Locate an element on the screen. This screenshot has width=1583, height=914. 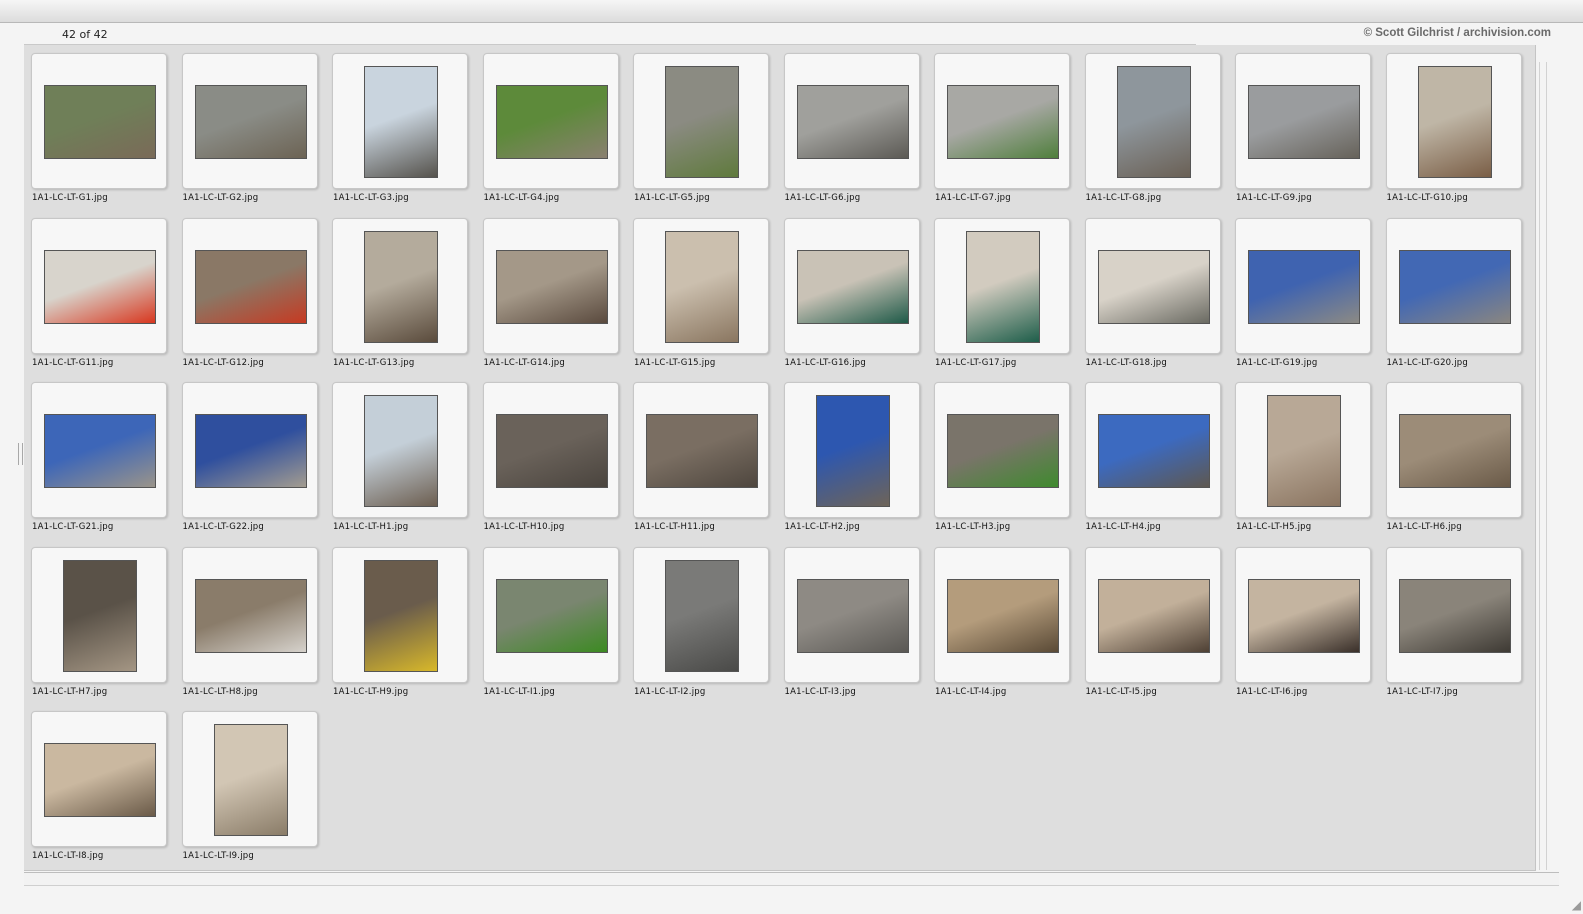
thumbnail-item: 1A1-LC-LT-G12.jpg is located at coordinates (250, 294).